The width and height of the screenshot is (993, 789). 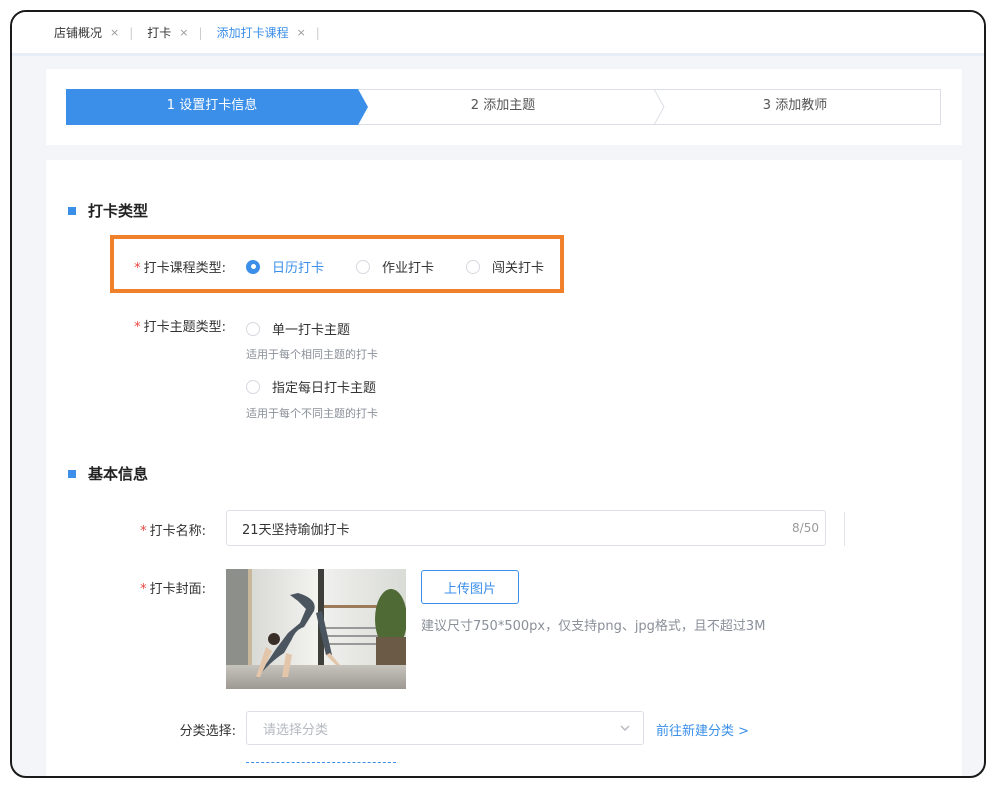 I want to click on radio-label: 作业打卡, so click(x=408, y=268).